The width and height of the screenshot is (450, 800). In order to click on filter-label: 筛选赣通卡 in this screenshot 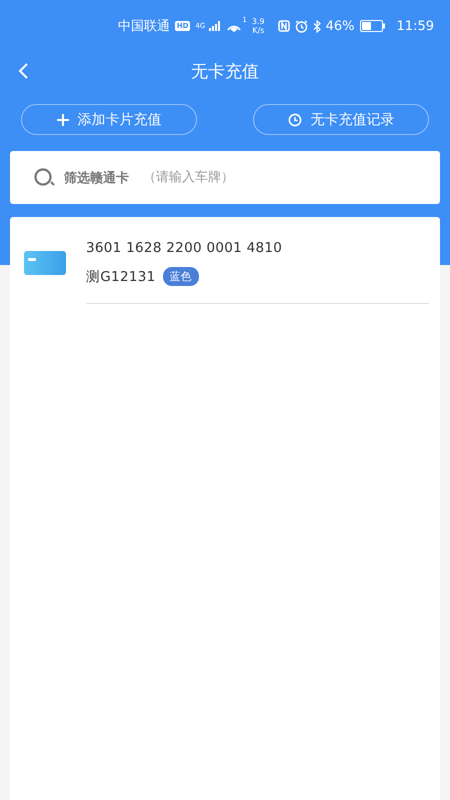, I will do `click(96, 178)`.